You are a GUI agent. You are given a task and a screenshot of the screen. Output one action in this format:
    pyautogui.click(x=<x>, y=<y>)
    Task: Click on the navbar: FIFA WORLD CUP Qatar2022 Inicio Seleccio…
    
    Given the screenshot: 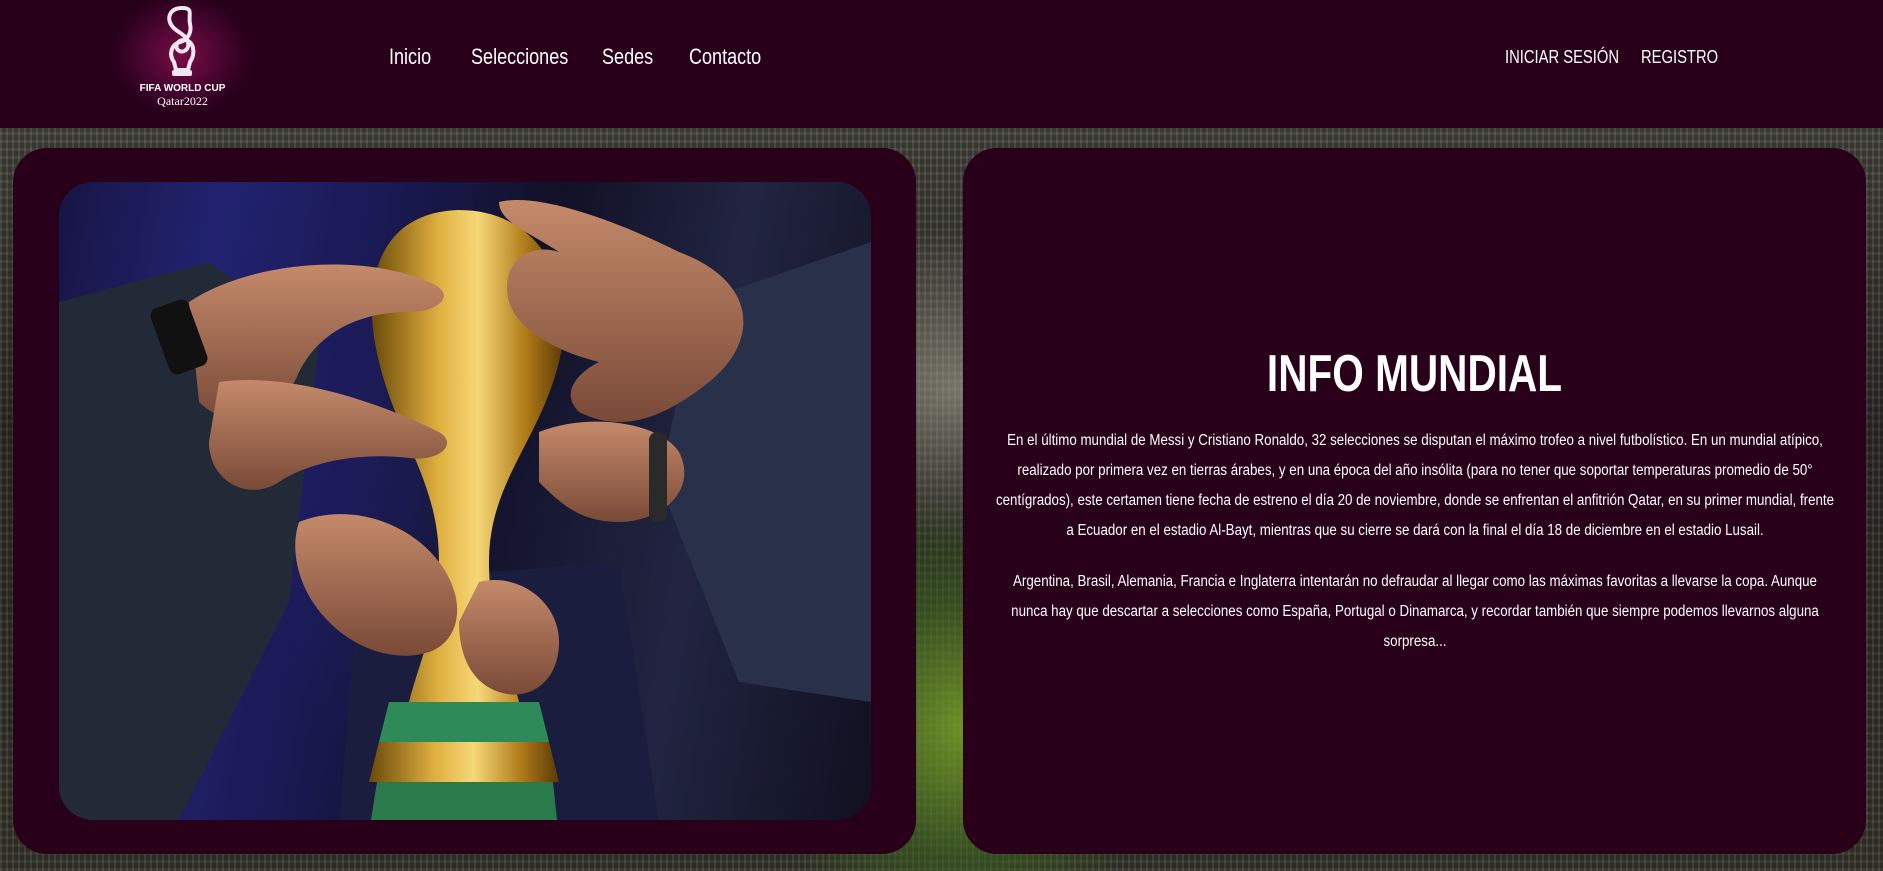 What is the action you would take?
    pyautogui.click(x=941, y=64)
    